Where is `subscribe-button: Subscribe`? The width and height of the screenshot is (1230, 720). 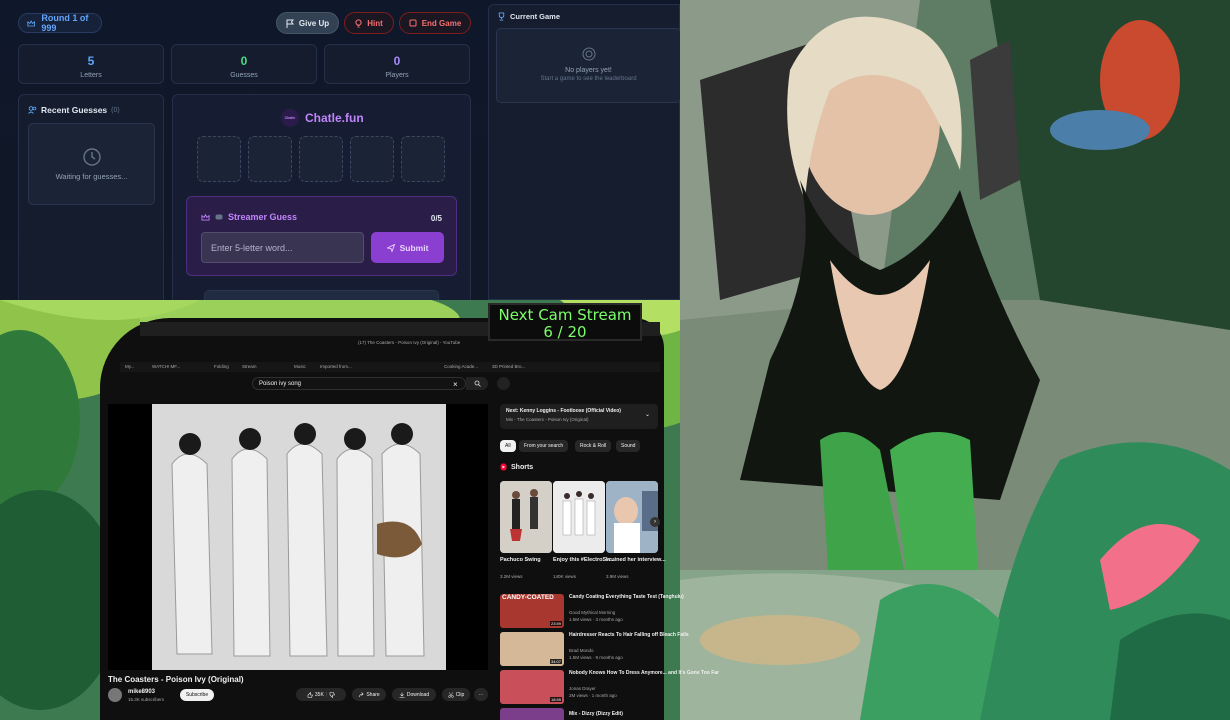 subscribe-button: Subscribe is located at coordinates (197, 695).